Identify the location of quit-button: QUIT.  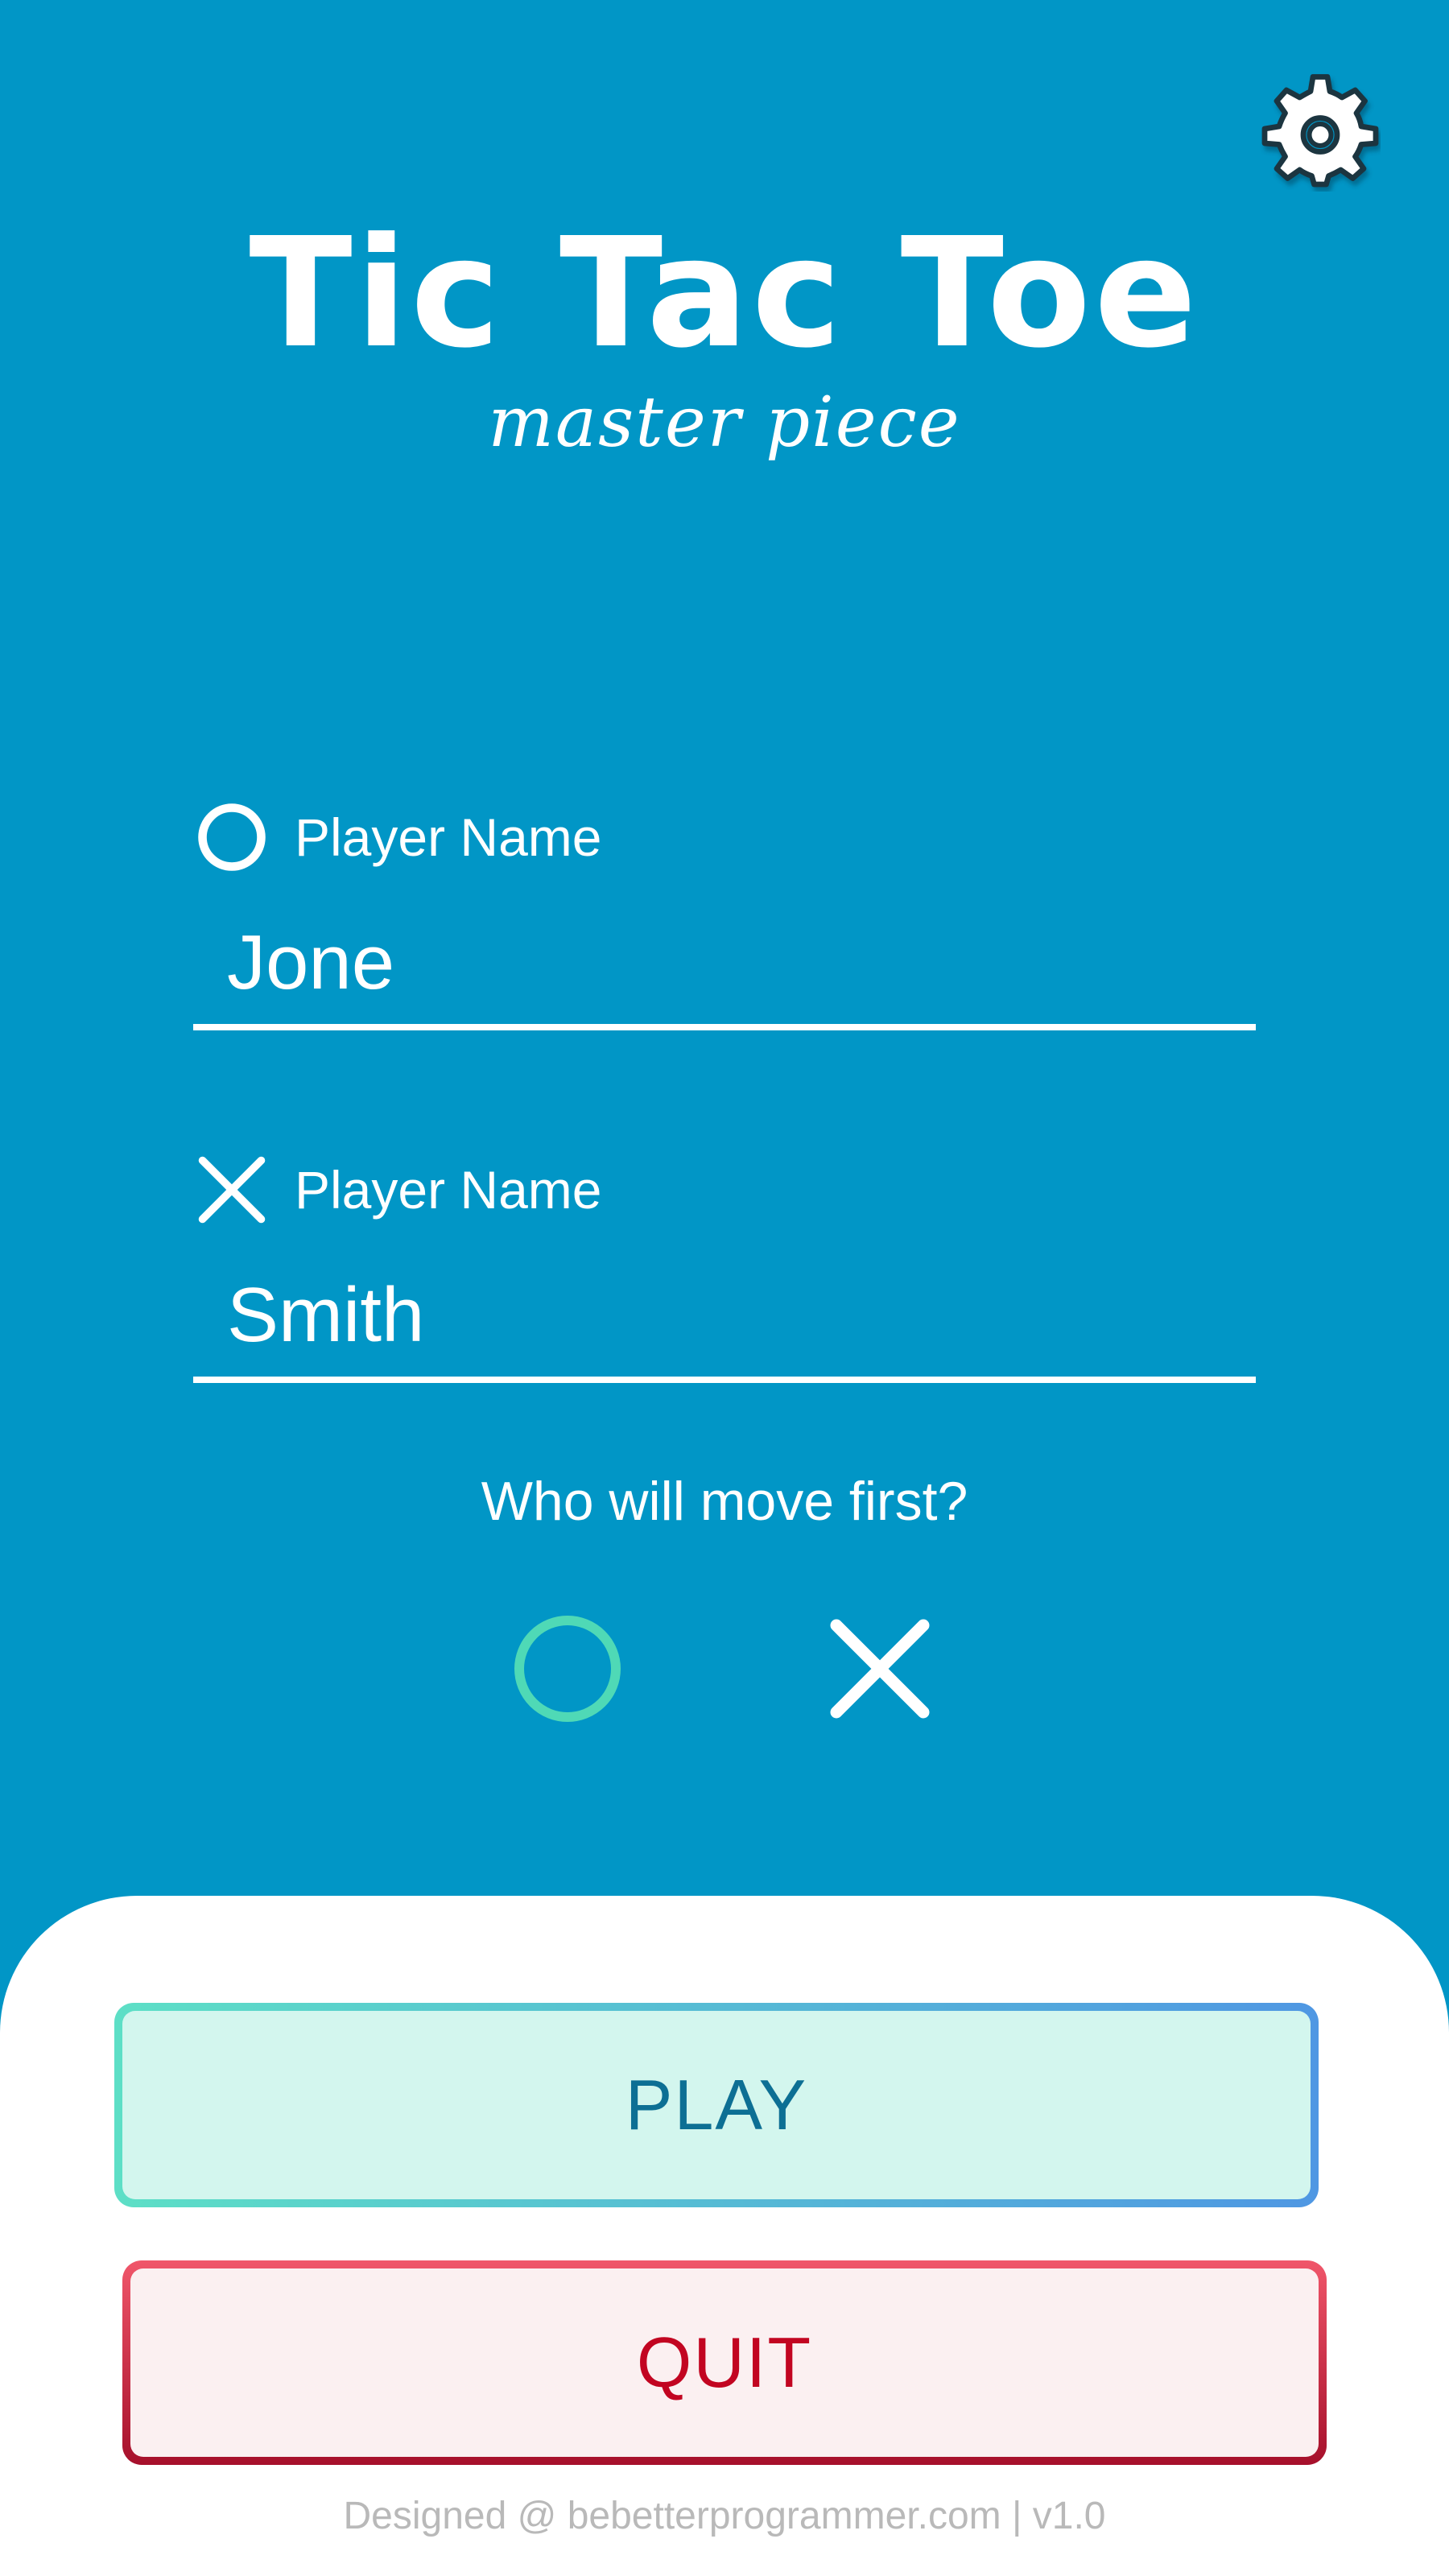
(724, 2362).